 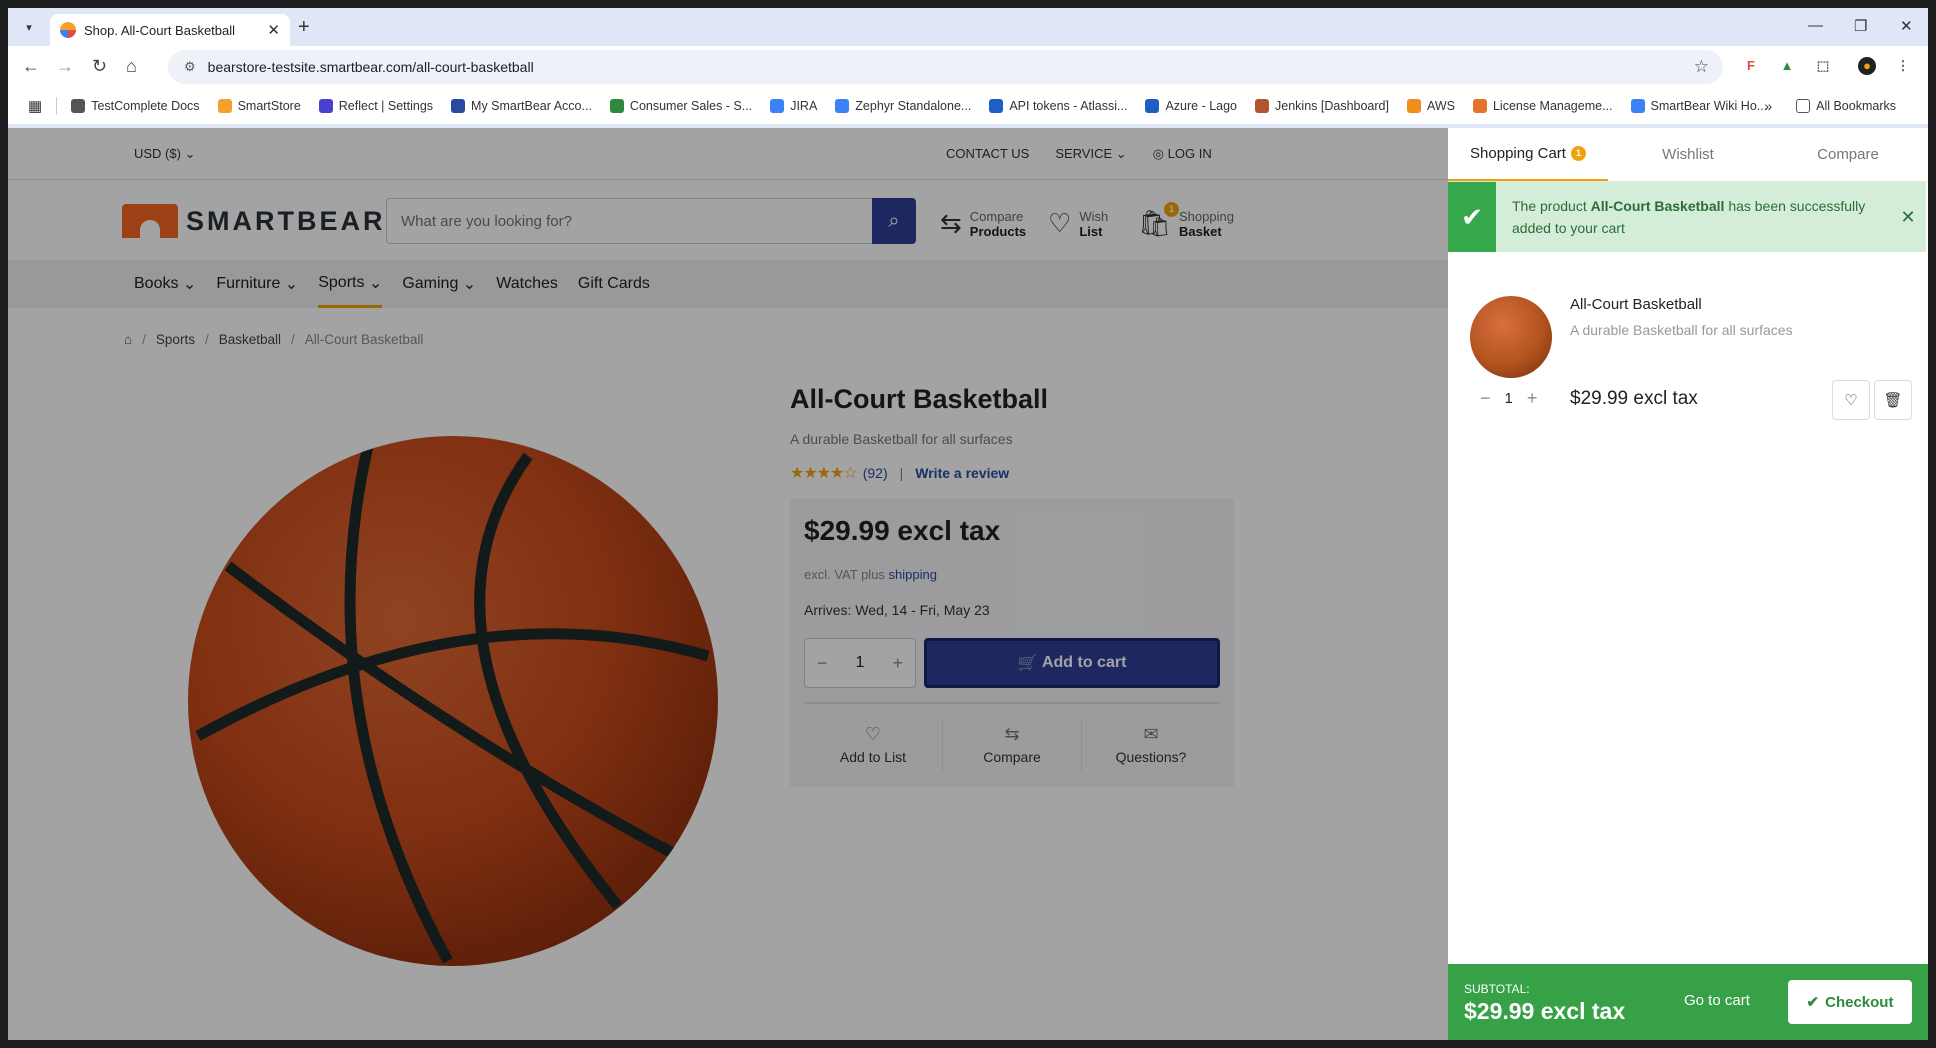 I want to click on tab-wishlist: Wishlist, so click(x=1688, y=154).